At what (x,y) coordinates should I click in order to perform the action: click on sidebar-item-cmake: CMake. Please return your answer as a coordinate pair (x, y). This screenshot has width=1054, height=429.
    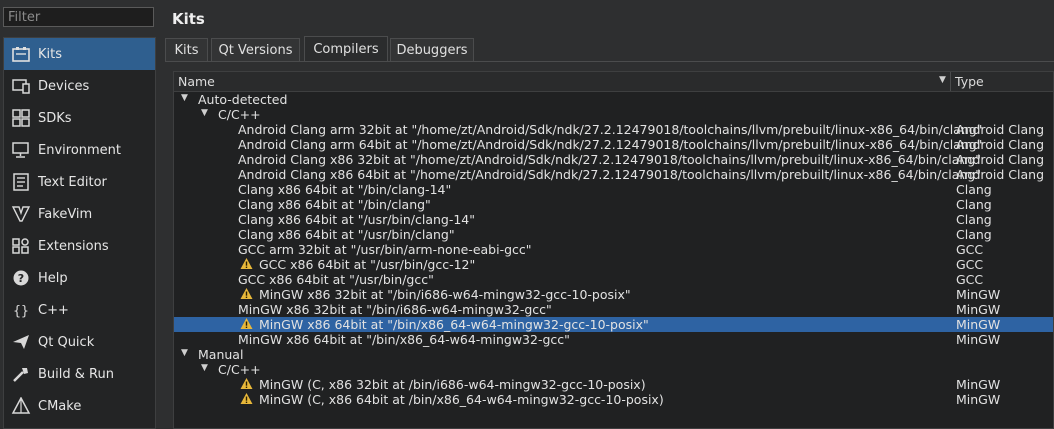
    Looking at the image, I should click on (79, 406).